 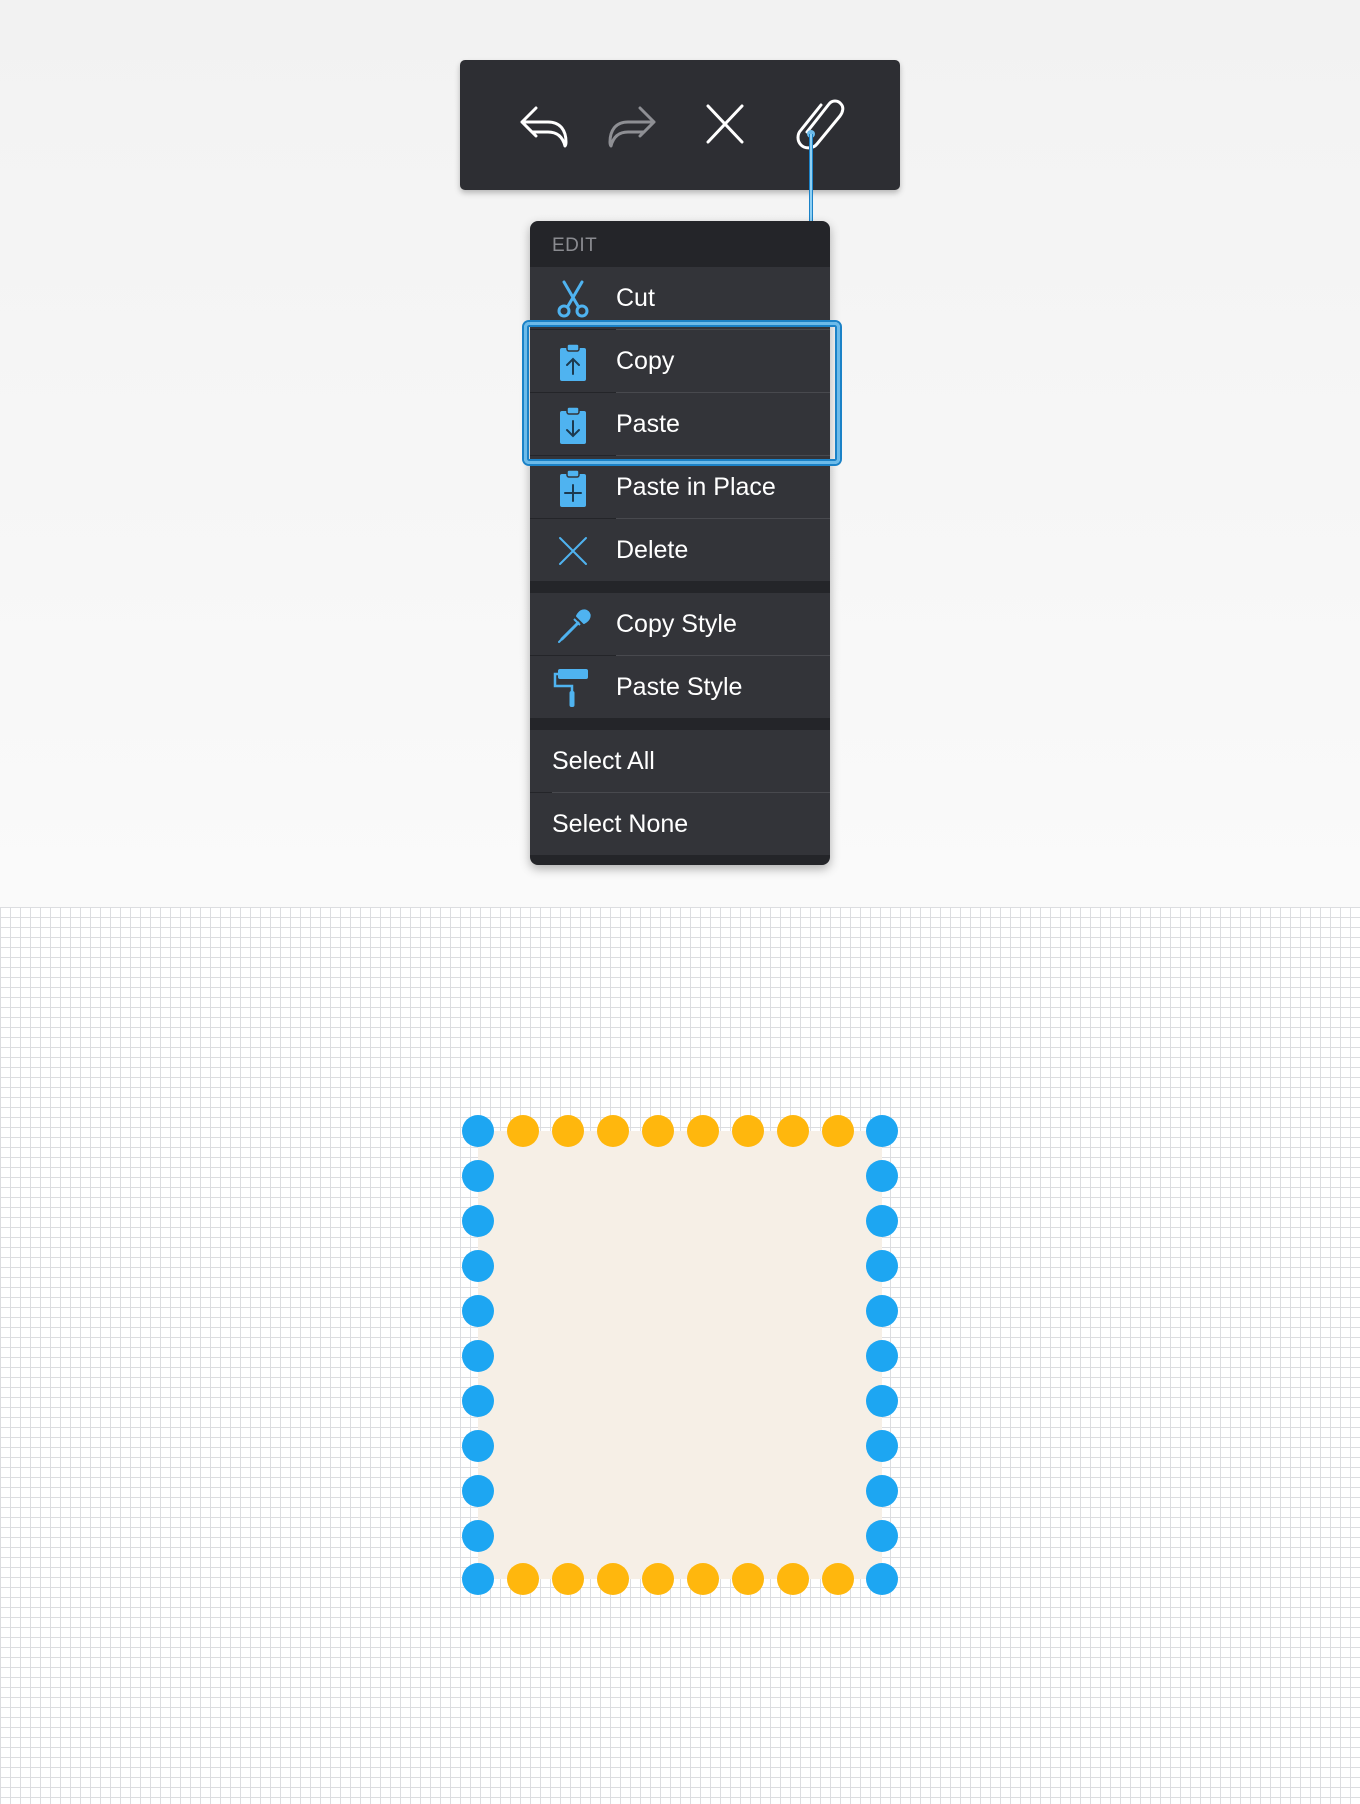 What do you see at coordinates (635, 298) in the screenshot?
I see `menu-item-label: Cut` at bounding box center [635, 298].